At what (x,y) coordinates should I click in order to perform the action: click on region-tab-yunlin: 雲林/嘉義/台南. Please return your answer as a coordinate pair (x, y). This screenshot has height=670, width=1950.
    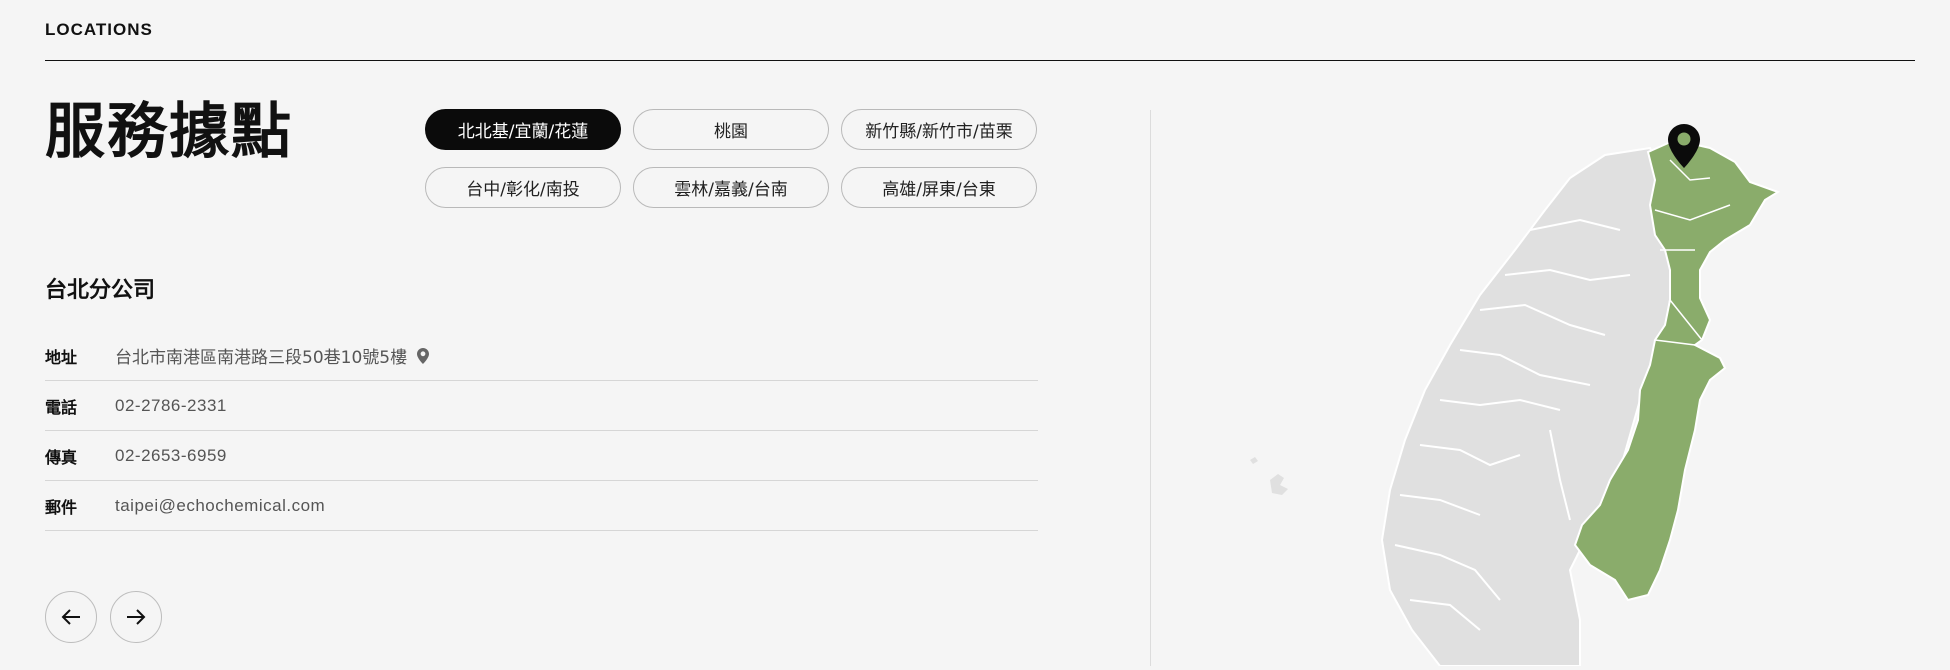
    Looking at the image, I should click on (731, 187).